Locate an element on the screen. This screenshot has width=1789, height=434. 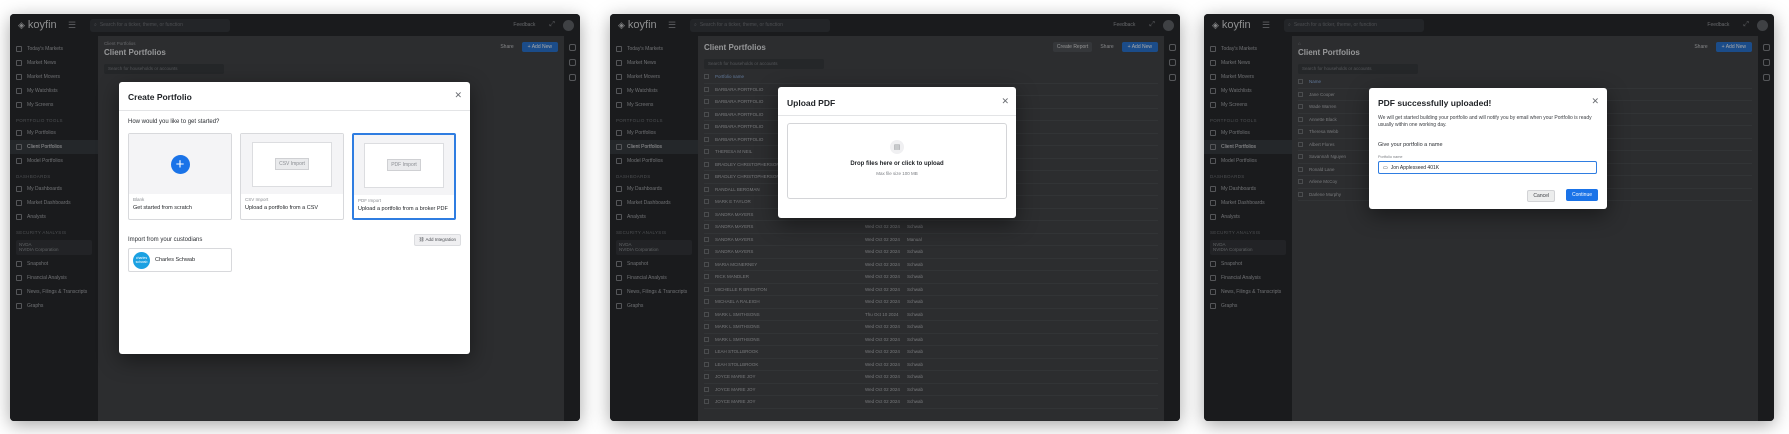
portfolio-name-label: Portfolio name is located at coordinates (1390, 157).